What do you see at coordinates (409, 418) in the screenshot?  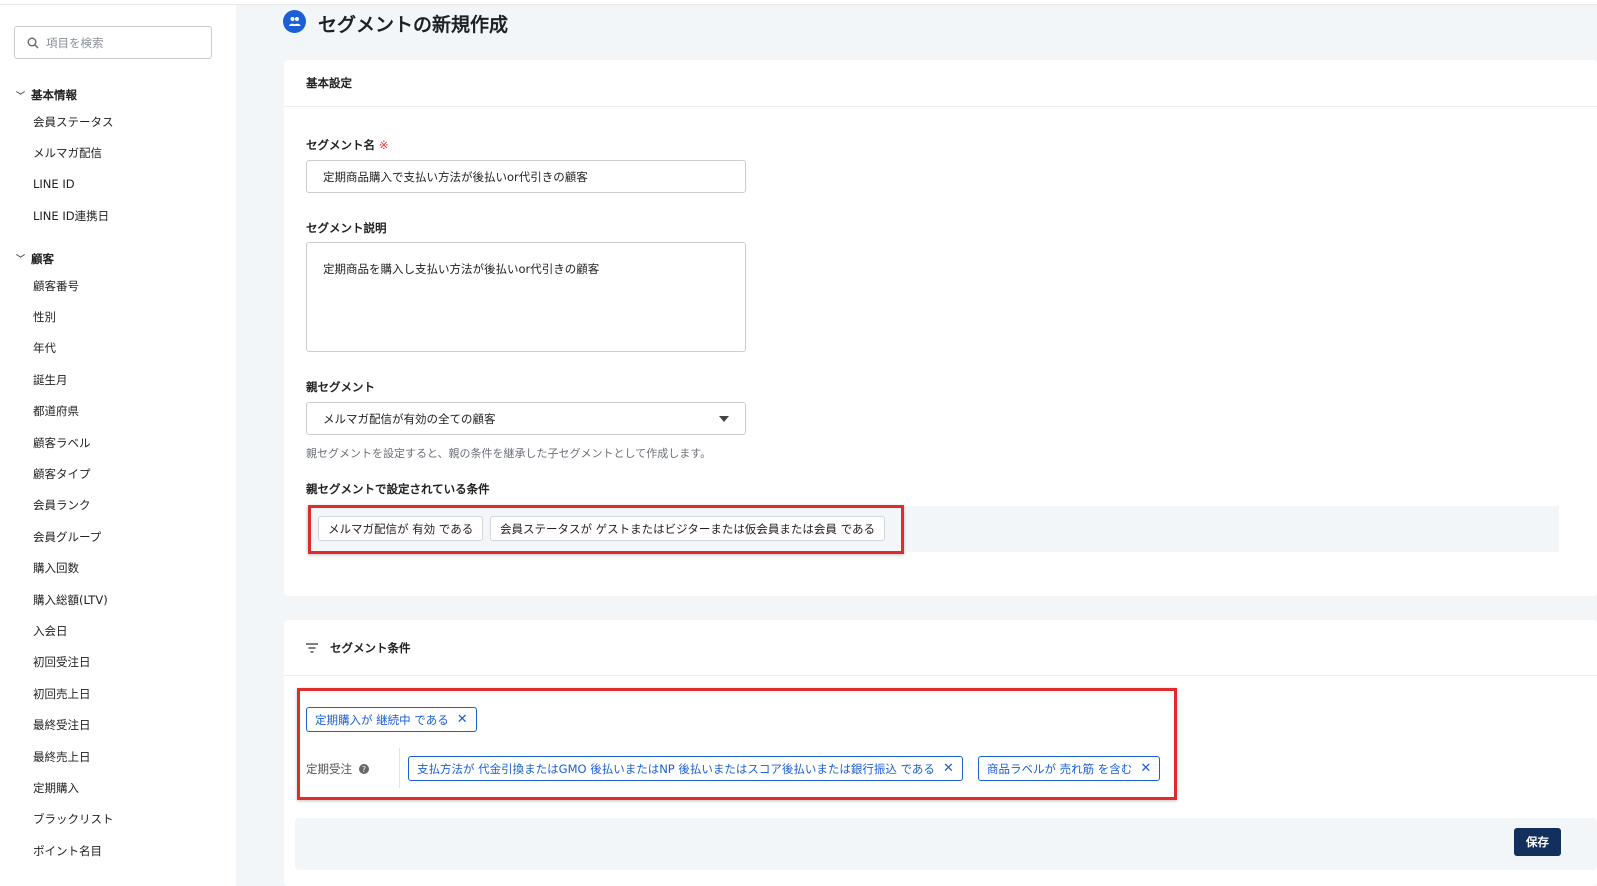 I see `parent-segment-value: メルマガ配信が有効の全ての顧客` at bounding box center [409, 418].